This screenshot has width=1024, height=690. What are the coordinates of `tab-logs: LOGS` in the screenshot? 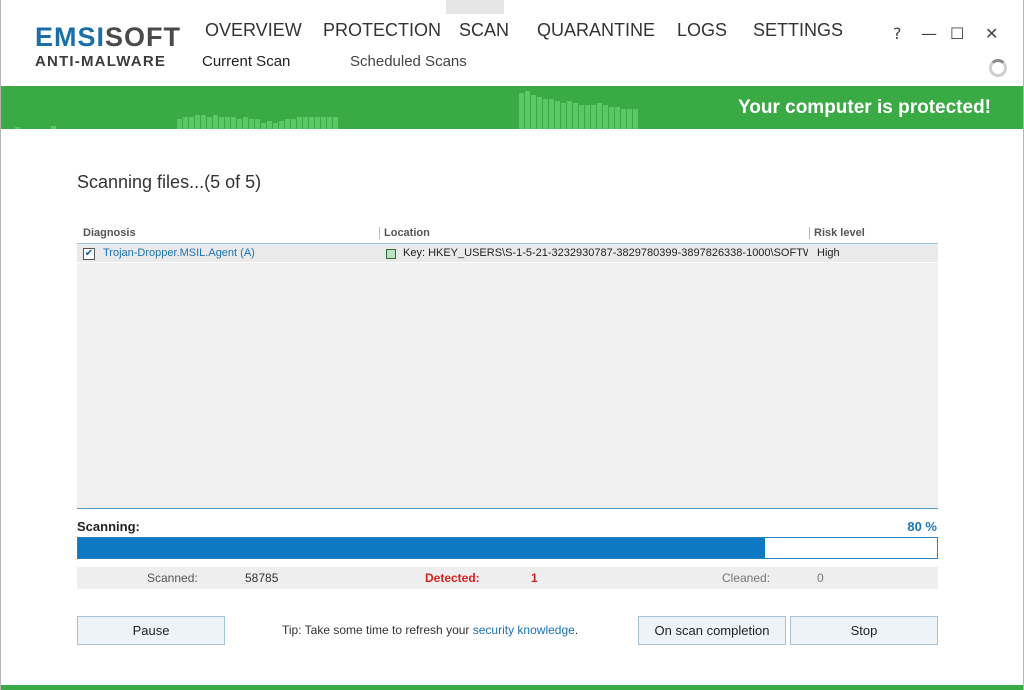 It's located at (702, 30).